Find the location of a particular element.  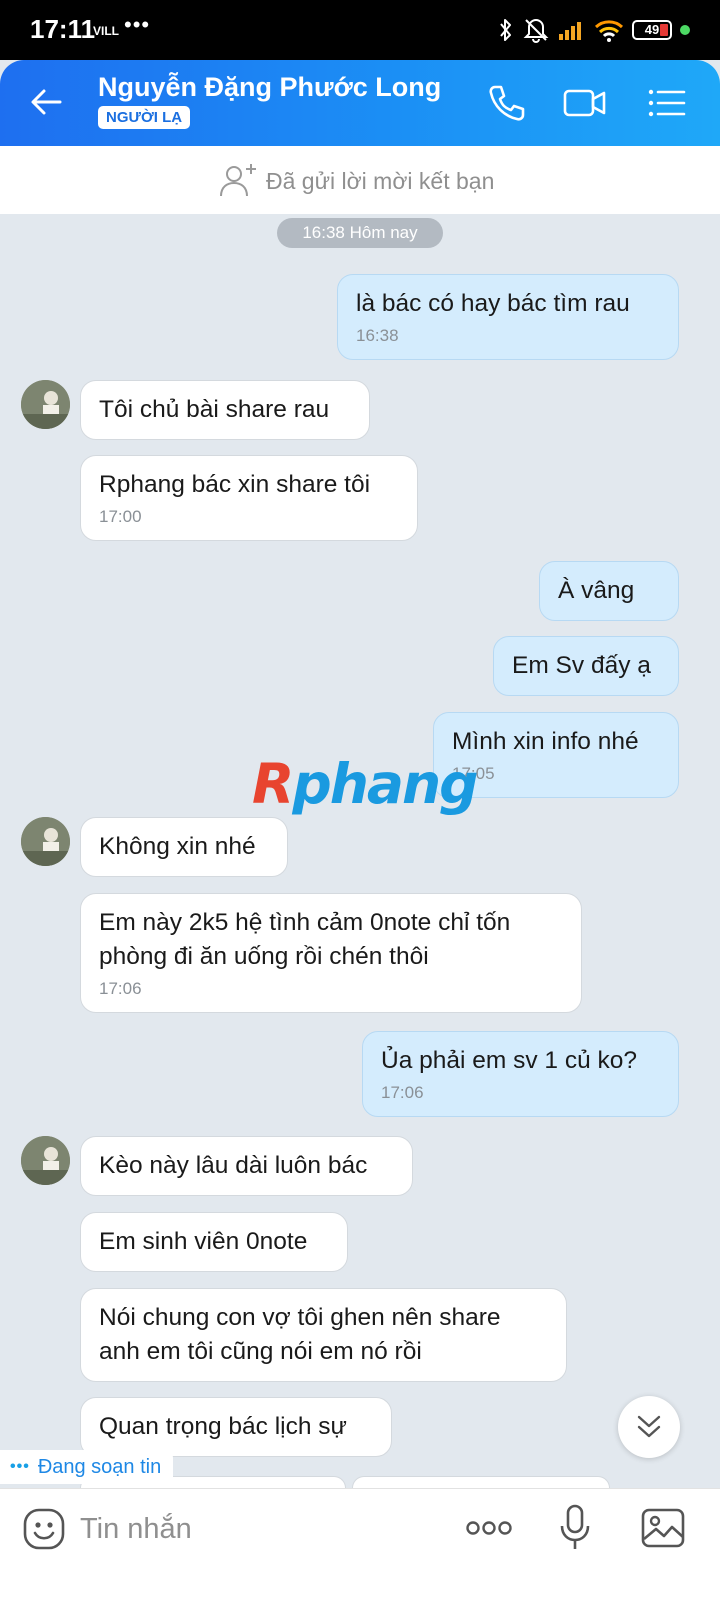

video-camera-icon is located at coordinates (585, 103).